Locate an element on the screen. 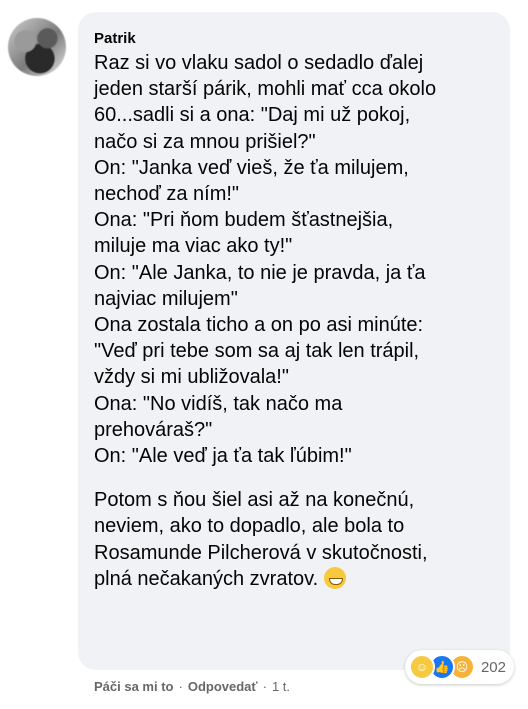 The height and width of the screenshot is (709, 528). comment-author: Patrik is located at coordinates (295, 39).